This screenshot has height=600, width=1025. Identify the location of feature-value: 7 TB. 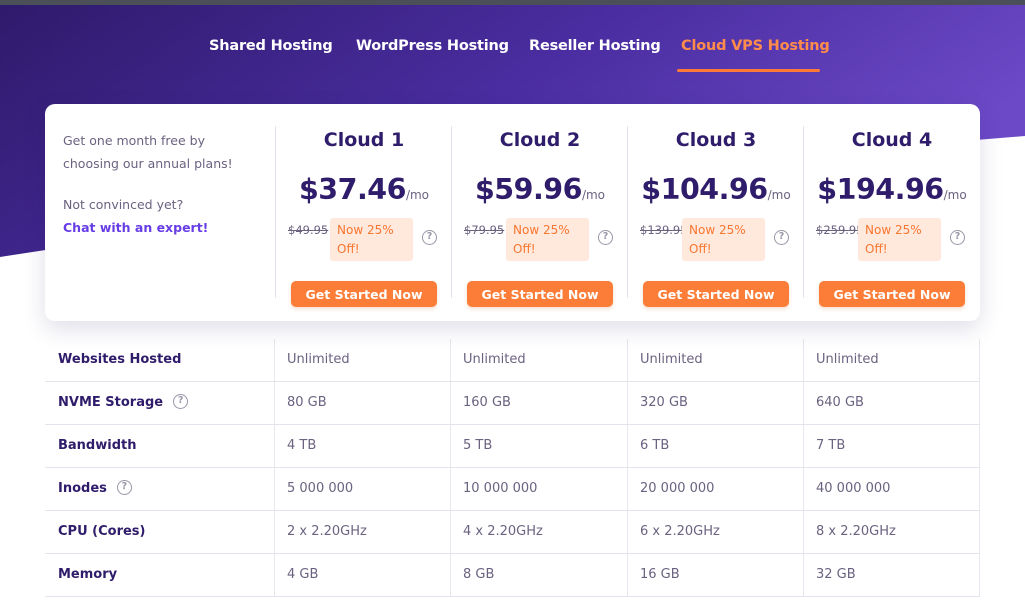
(831, 445).